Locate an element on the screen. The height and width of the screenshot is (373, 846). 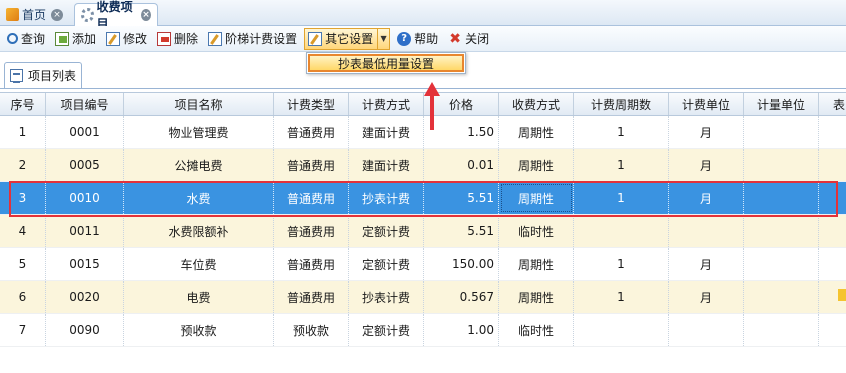
close-button: ✖ 关闭 is located at coordinates (468, 39).